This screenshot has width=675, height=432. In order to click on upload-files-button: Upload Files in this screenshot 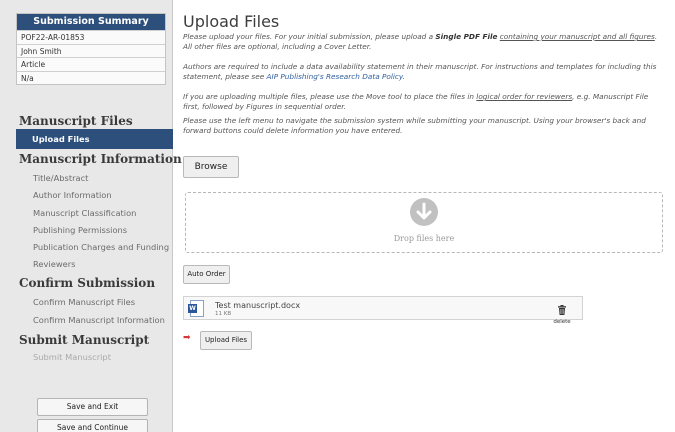, I will do `click(226, 340)`.